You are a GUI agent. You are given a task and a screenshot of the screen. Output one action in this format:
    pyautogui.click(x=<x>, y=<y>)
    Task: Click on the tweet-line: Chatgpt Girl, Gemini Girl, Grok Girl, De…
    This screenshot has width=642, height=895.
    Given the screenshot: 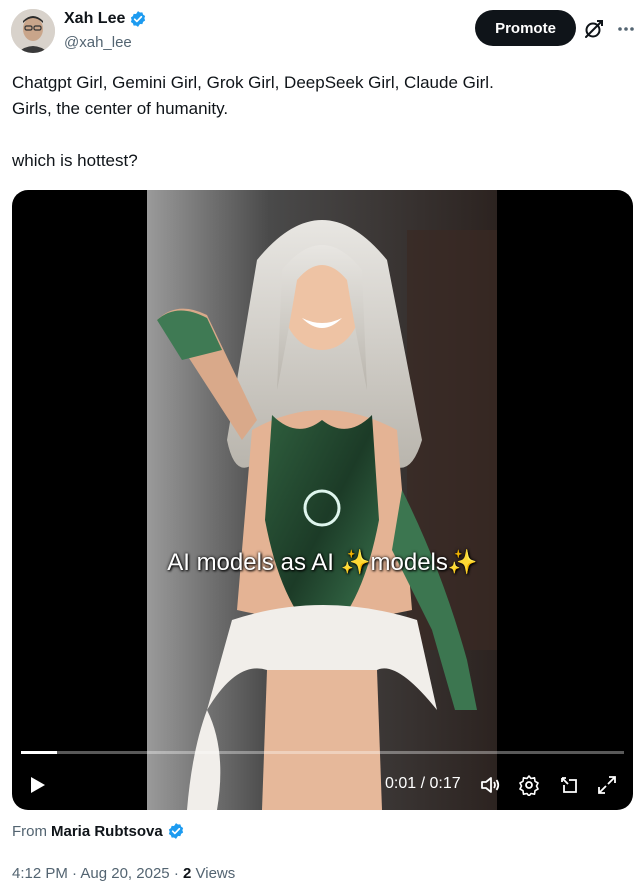 What is the action you would take?
    pyautogui.click(x=253, y=82)
    